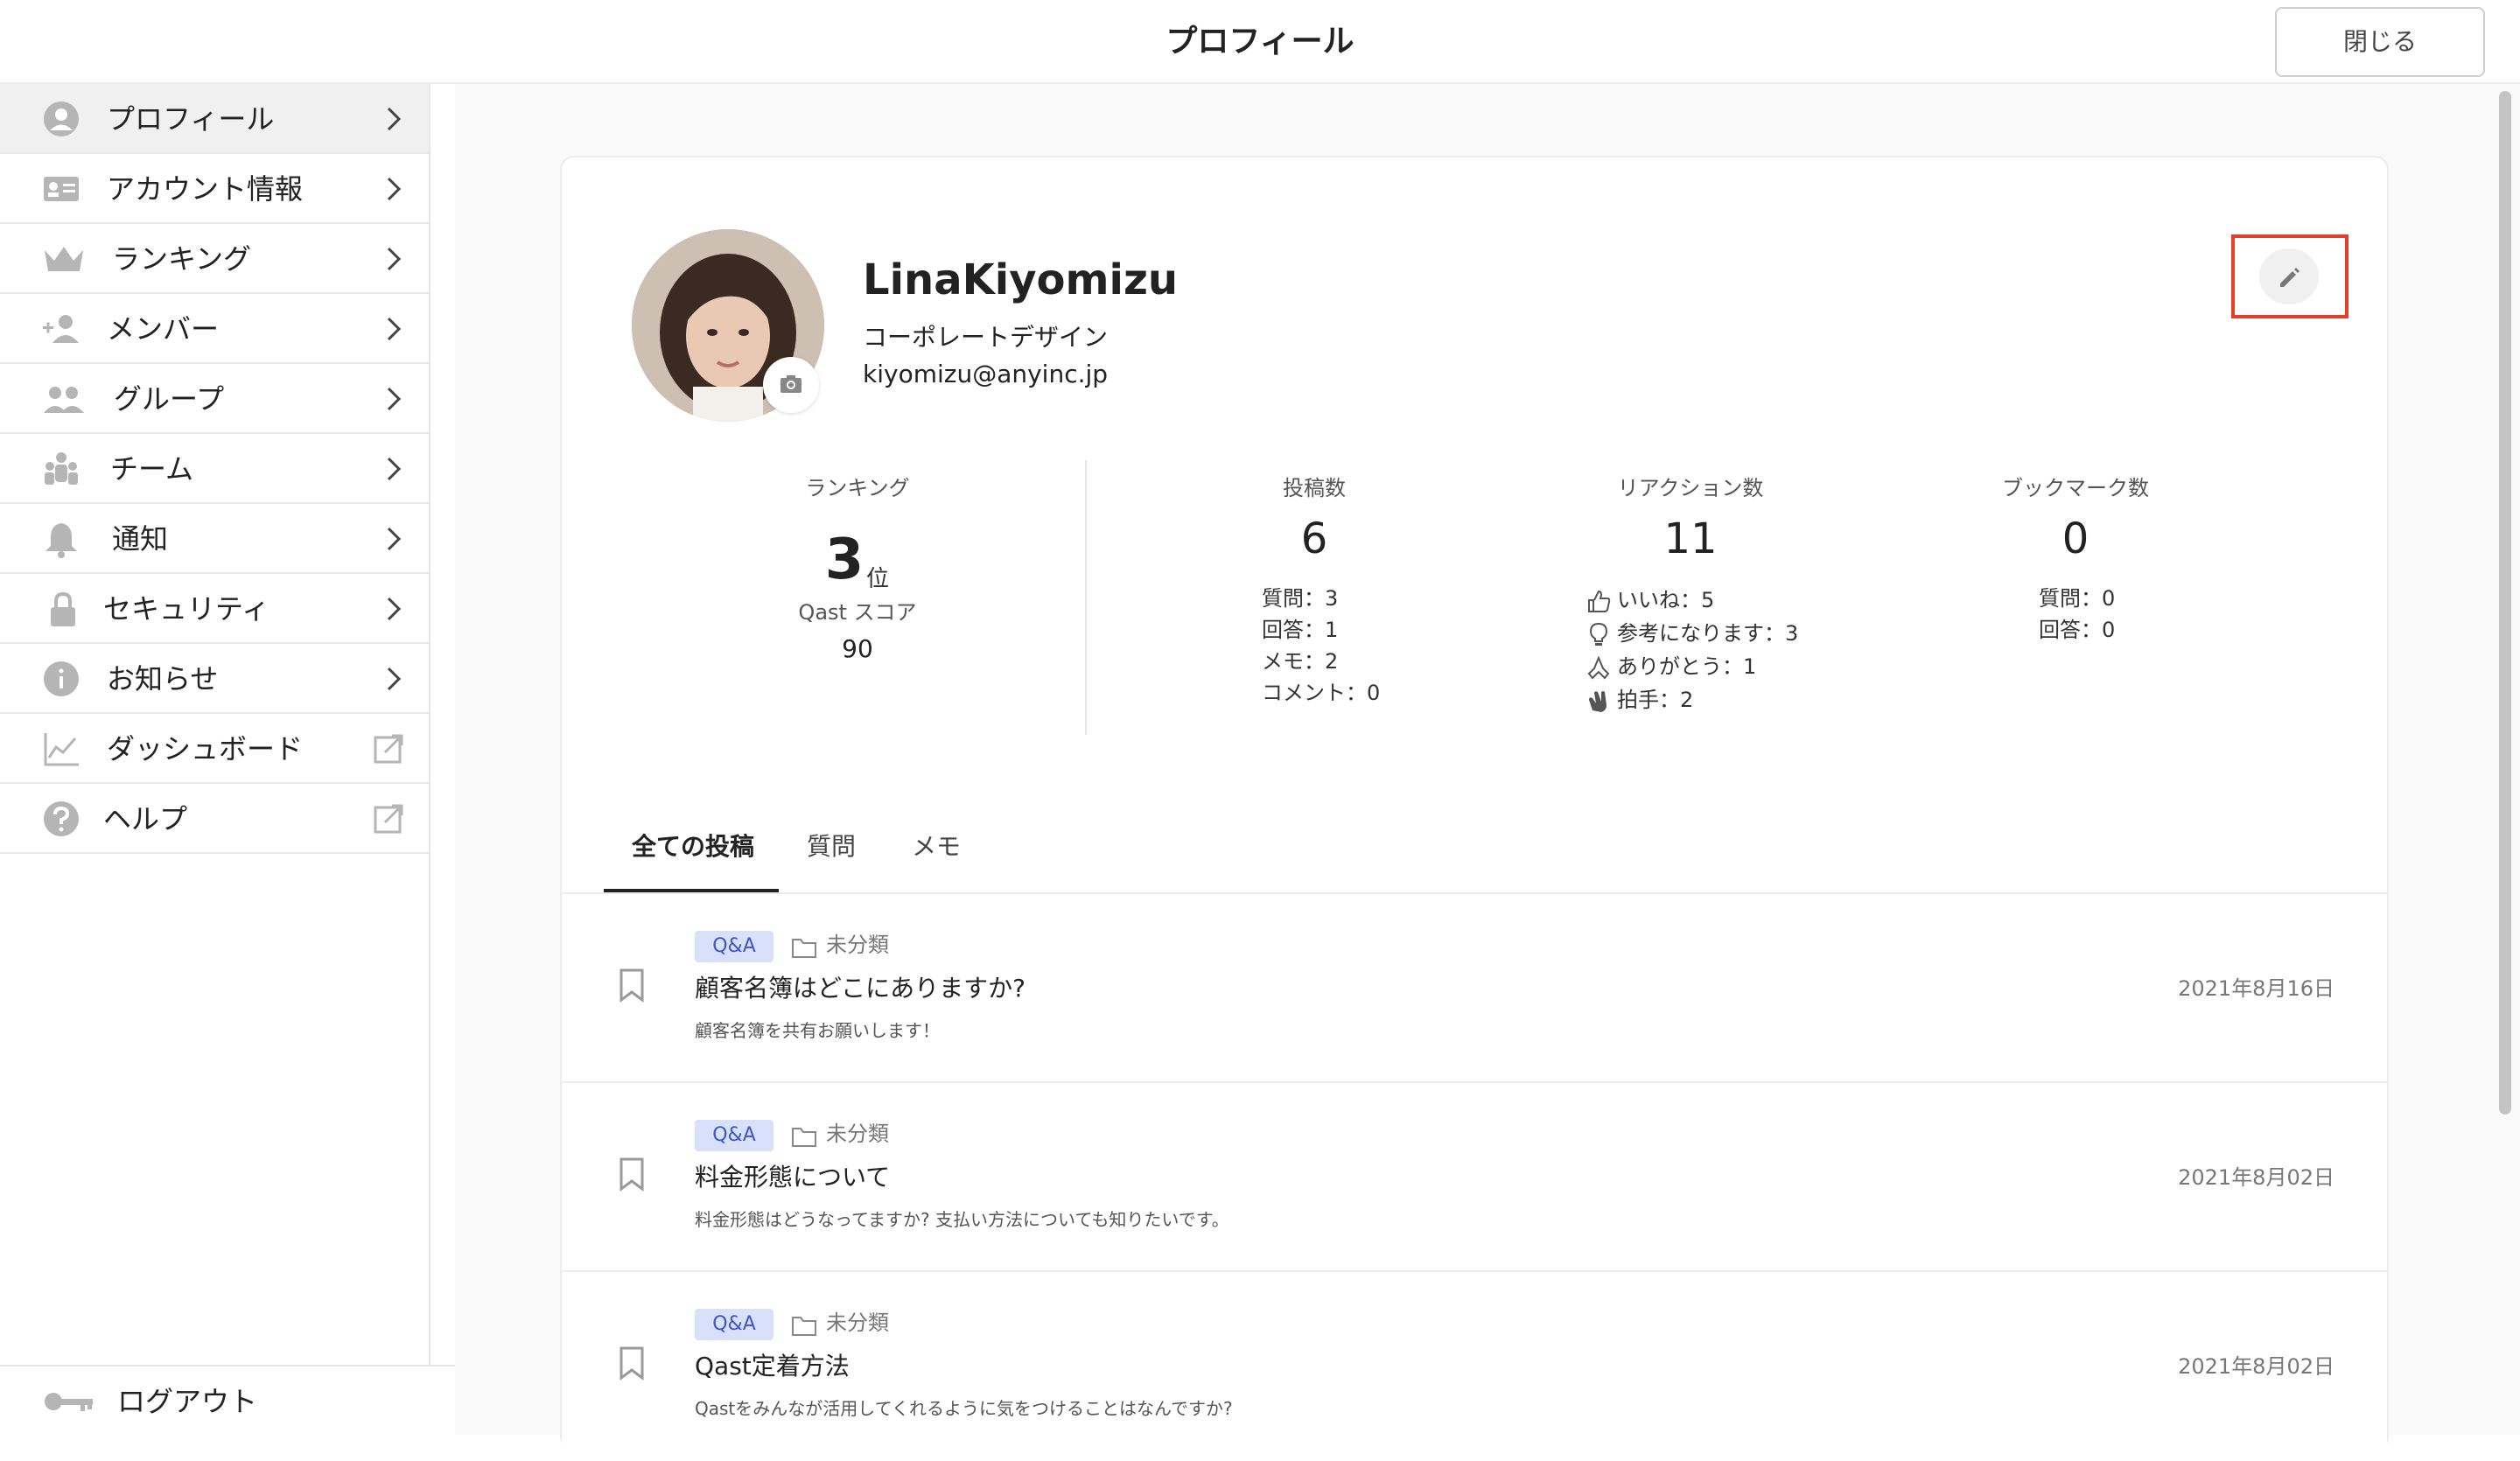  What do you see at coordinates (163, 329) in the screenshot?
I see `sidebar-item-label: メンバー` at bounding box center [163, 329].